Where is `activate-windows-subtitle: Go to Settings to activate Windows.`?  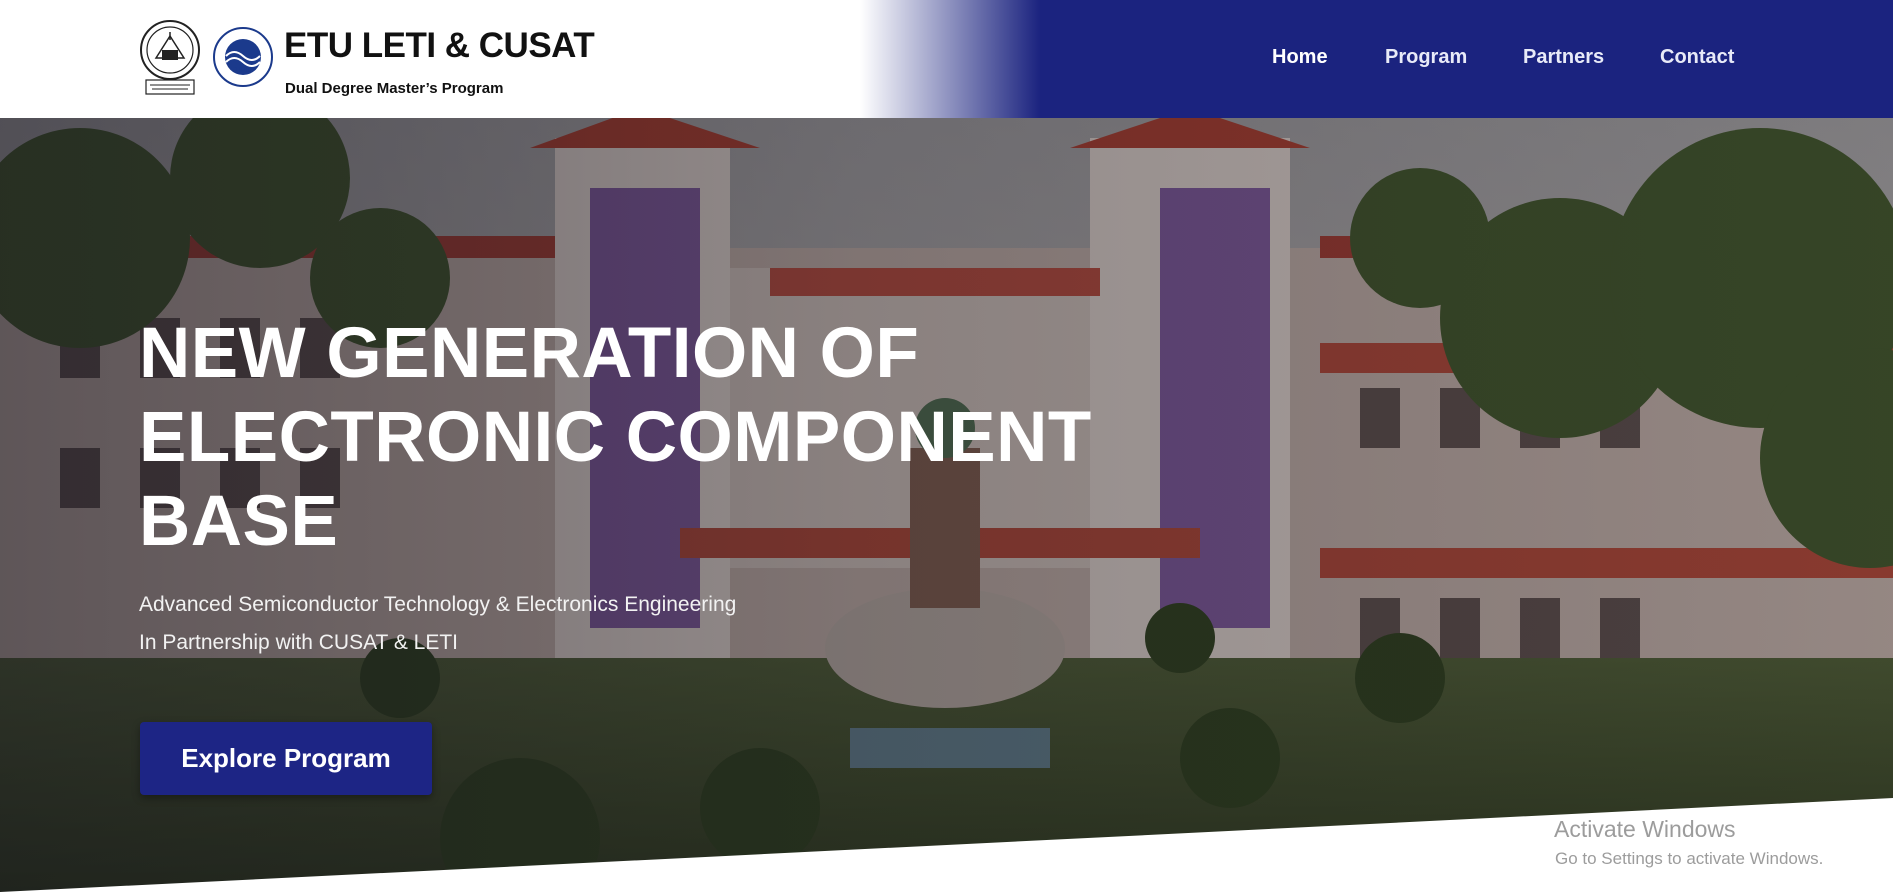
activate-windows-subtitle: Go to Settings to activate Windows. is located at coordinates (1689, 858).